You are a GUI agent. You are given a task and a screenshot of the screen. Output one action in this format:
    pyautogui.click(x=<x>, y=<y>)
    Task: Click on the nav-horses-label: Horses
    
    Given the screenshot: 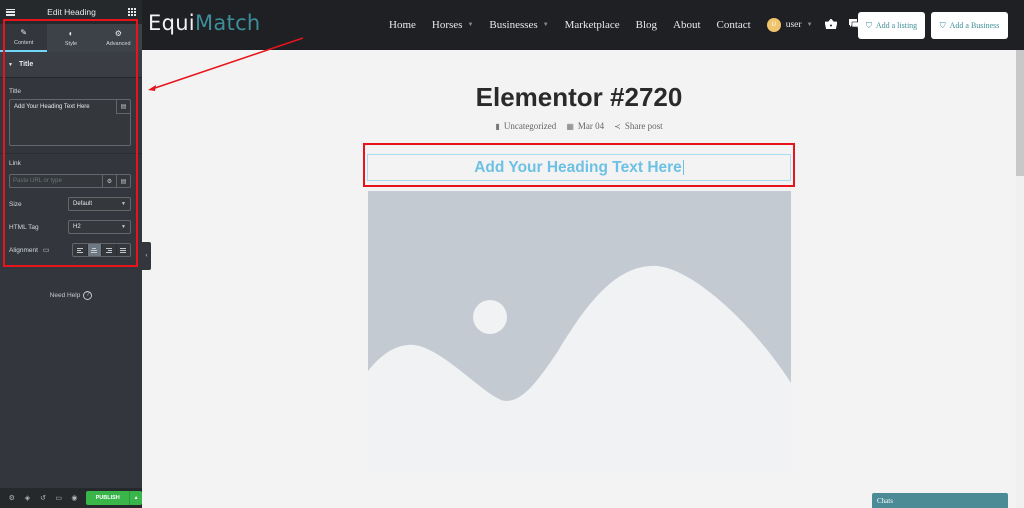 What is the action you would take?
    pyautogui.click(x=447, y=25)
    